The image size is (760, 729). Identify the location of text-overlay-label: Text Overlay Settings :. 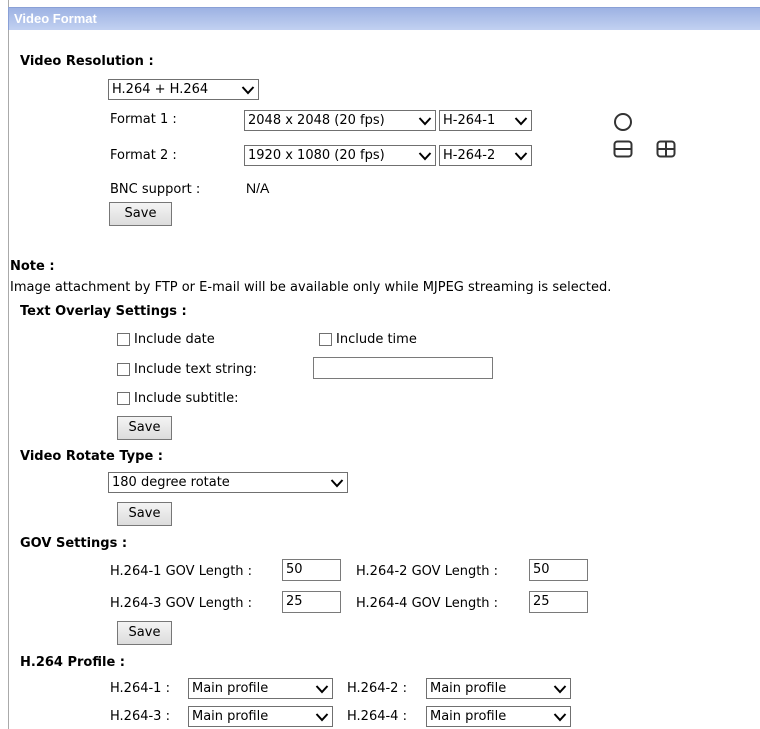
(103, 311).